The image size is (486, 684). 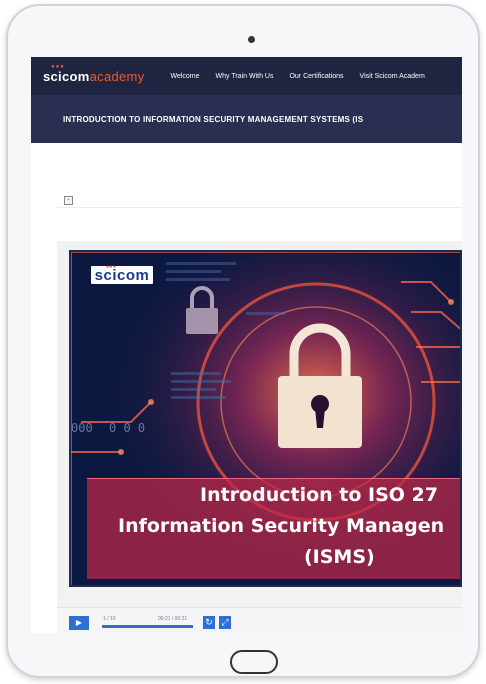 I want to click on logo-accent-text: academy, so click(x=117, y=76).